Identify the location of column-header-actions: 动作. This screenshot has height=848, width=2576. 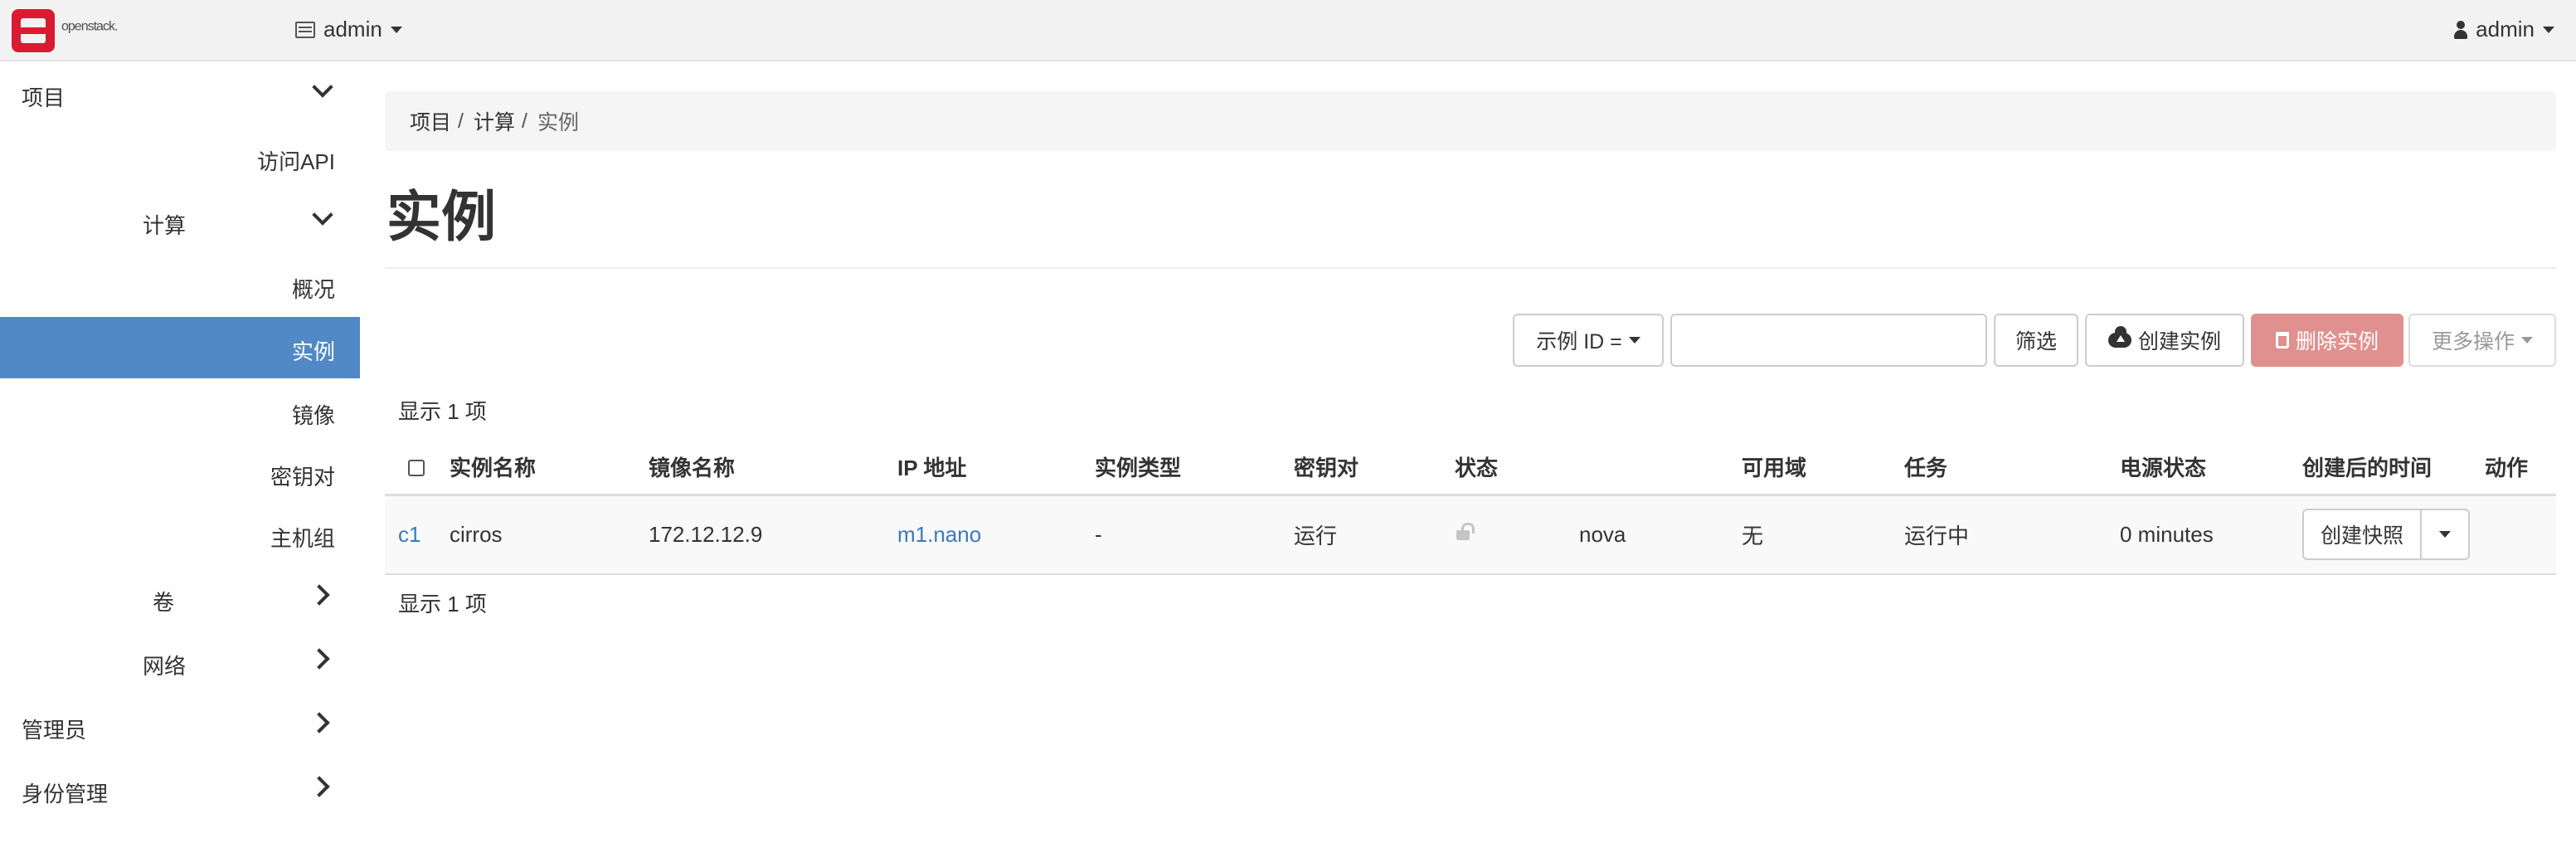
(2507, 467).